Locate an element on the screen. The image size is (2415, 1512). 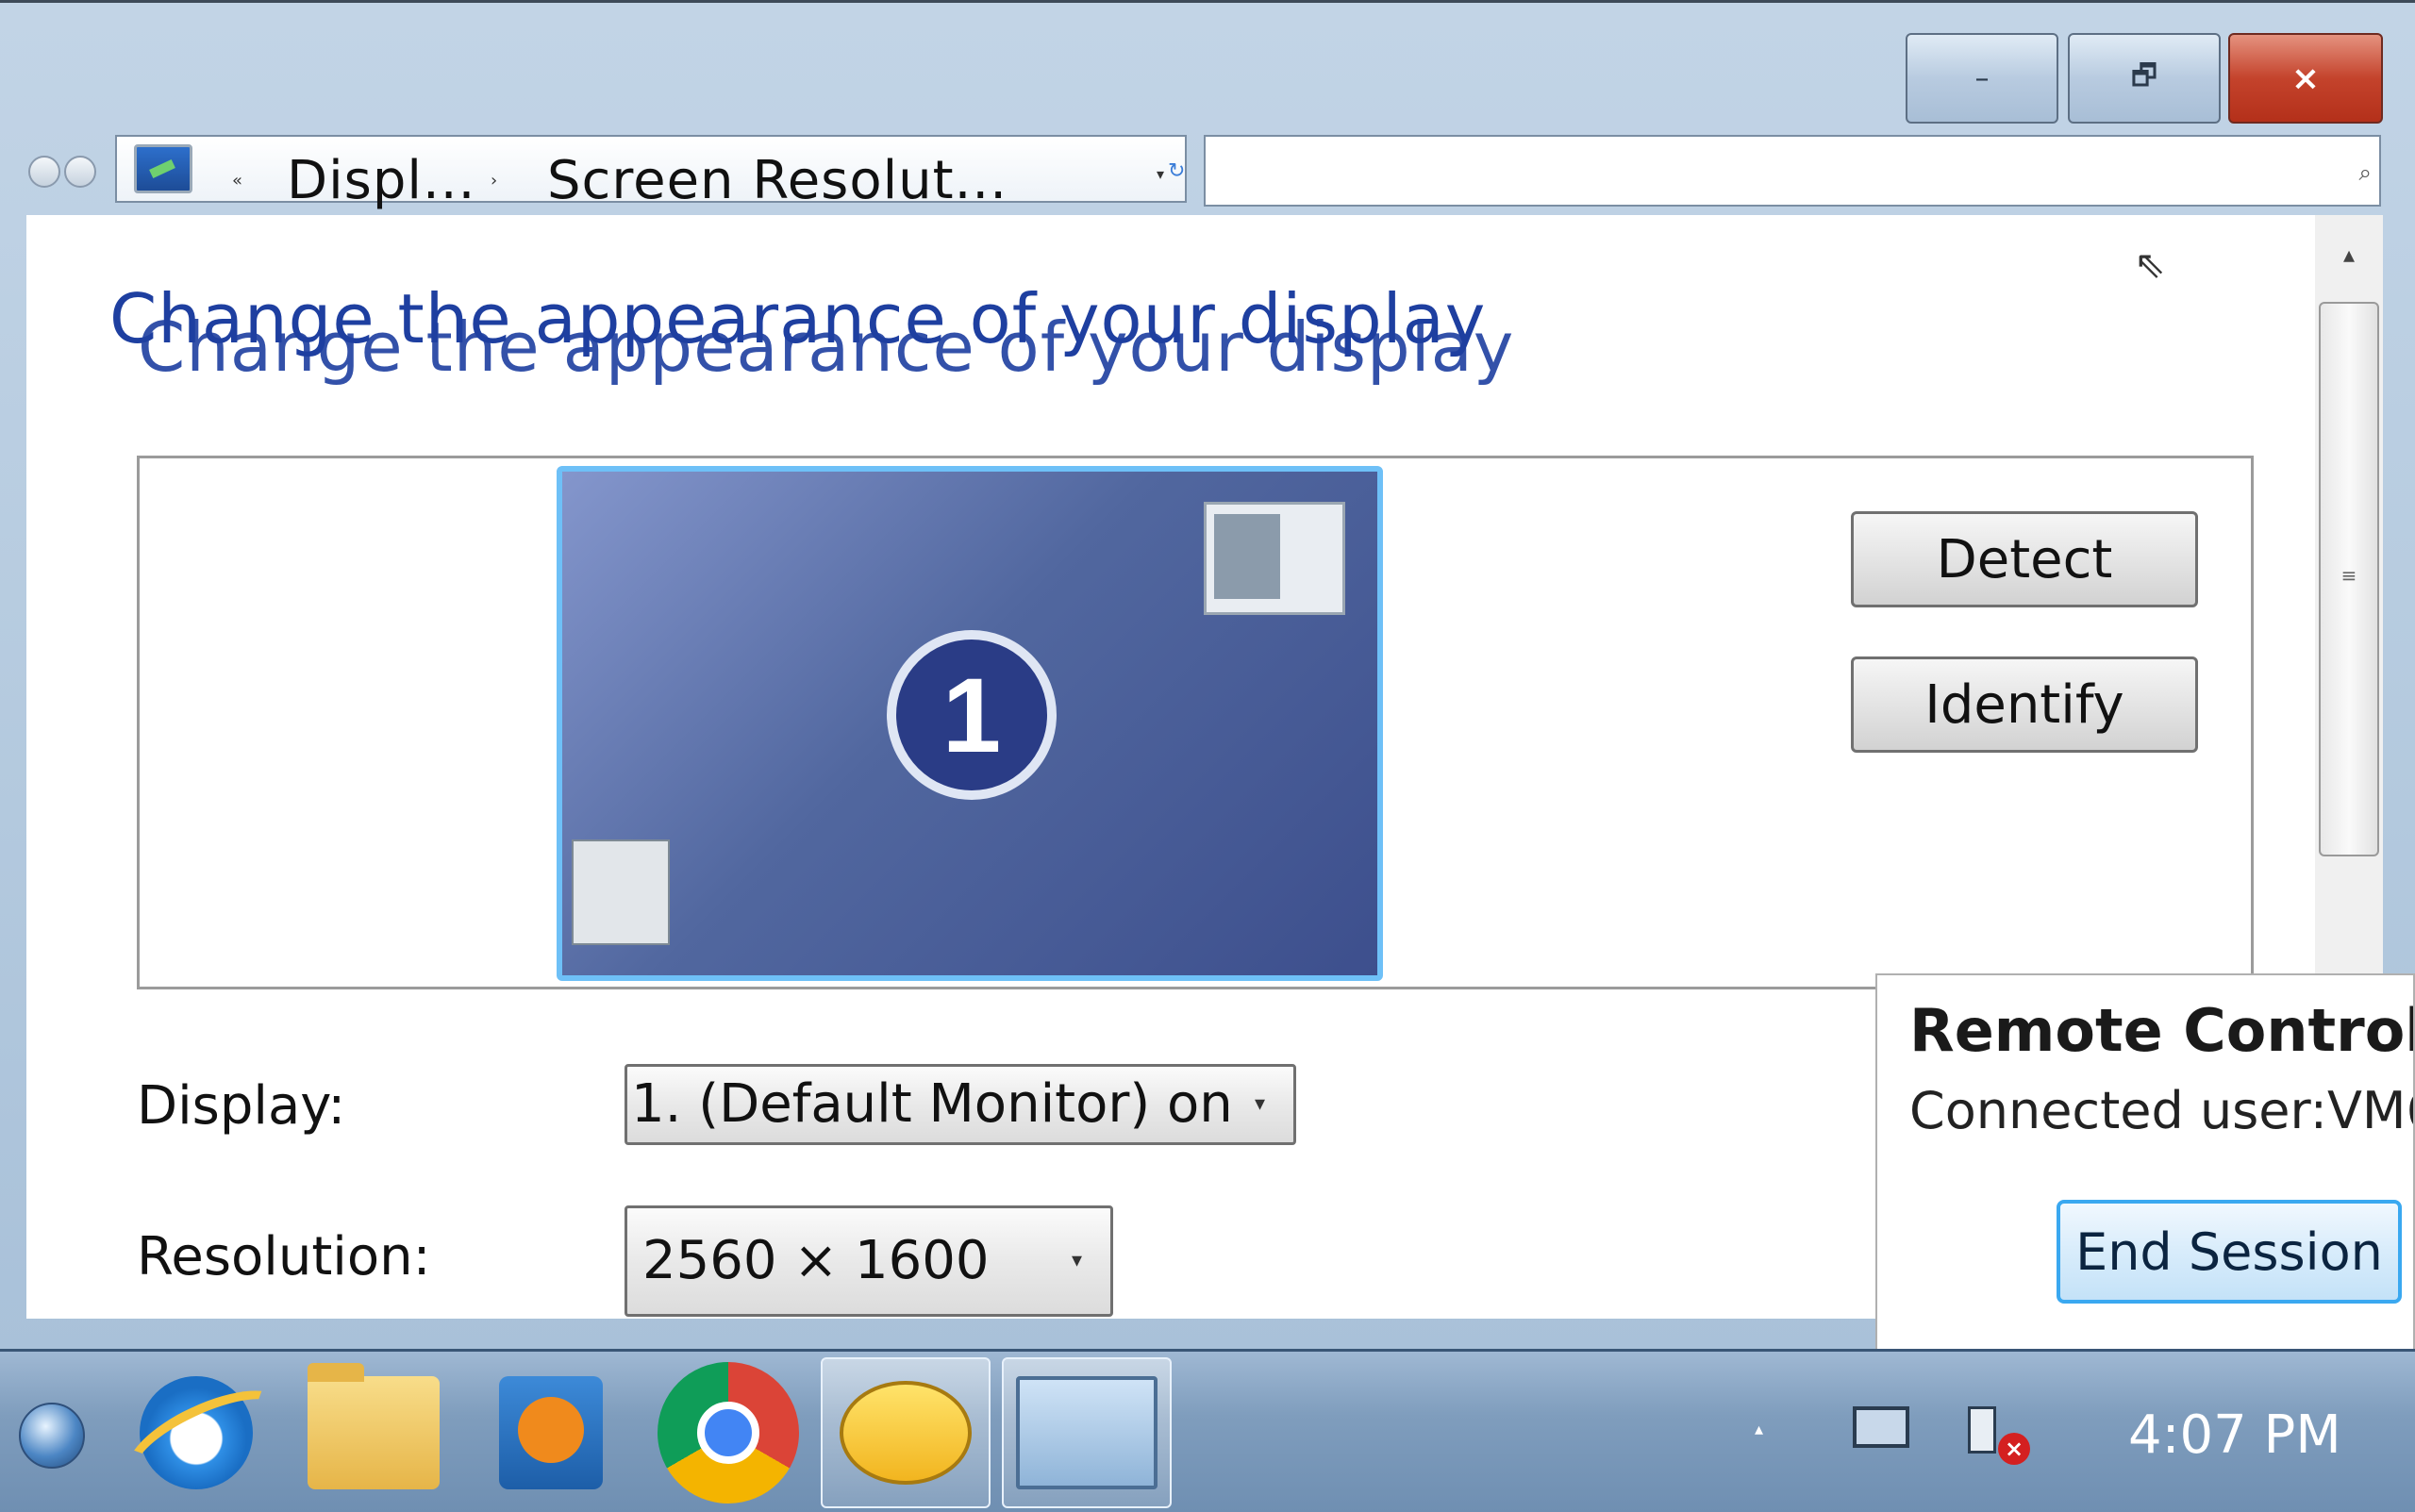
mute-x-icon: × is located at coordinates (2014, 1449).